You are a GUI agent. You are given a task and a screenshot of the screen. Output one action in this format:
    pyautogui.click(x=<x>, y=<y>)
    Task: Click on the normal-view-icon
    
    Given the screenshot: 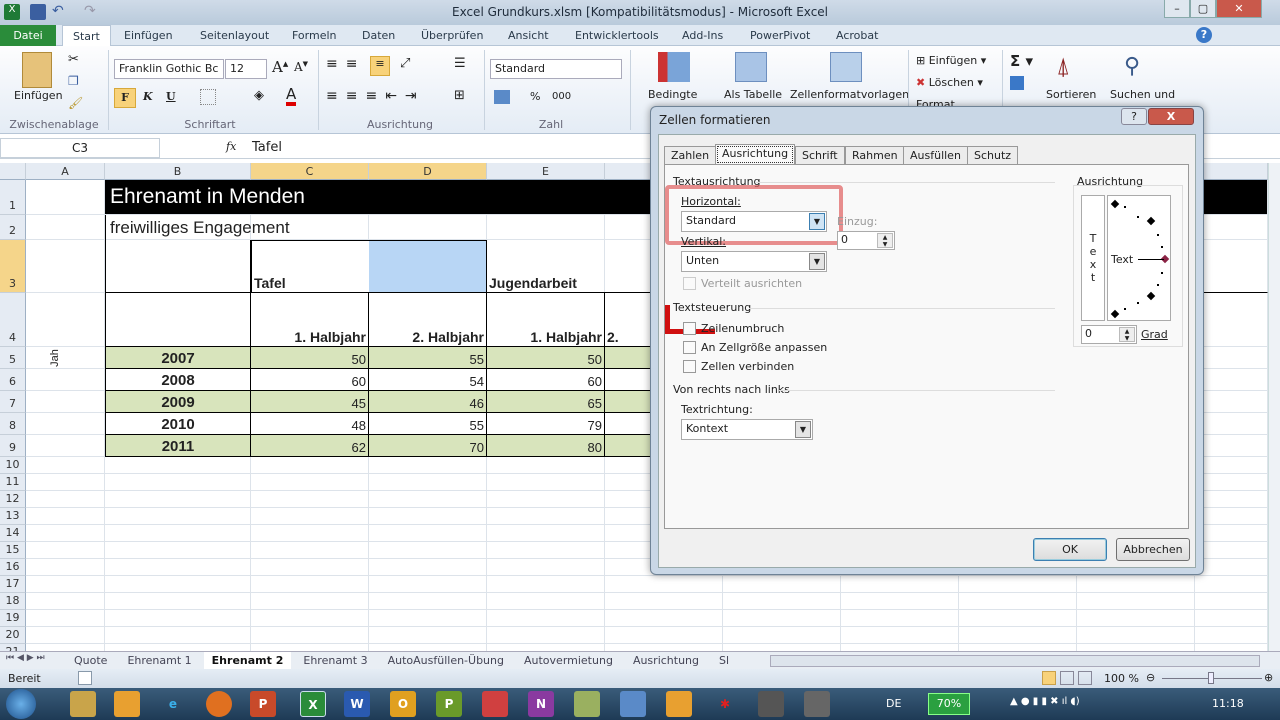 What is the action you would take?
    pyautogui.click(x=1049, y=678)
    